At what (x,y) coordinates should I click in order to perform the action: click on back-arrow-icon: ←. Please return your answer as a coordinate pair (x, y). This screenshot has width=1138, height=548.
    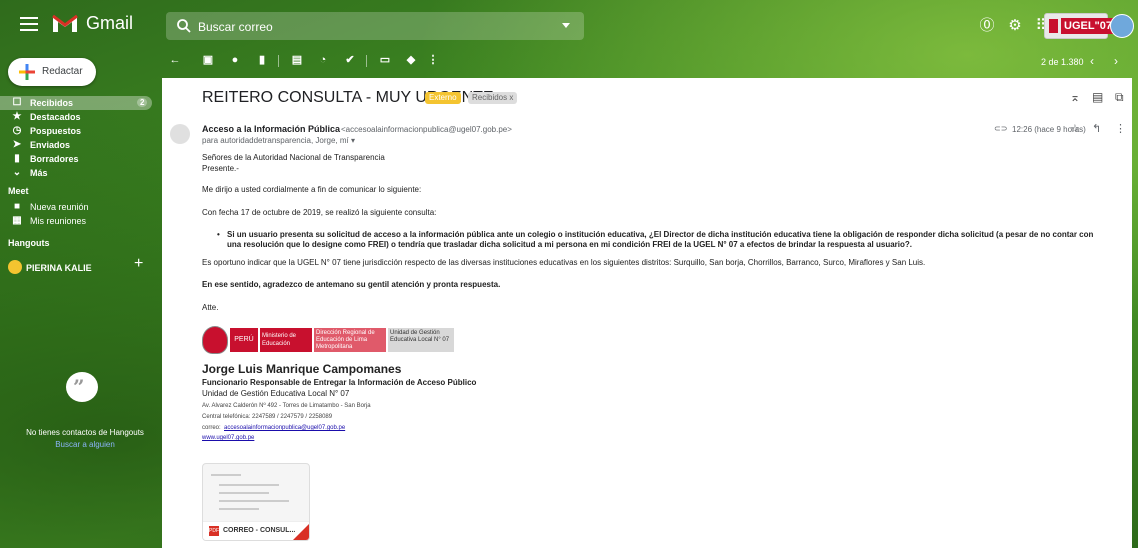
    Looking at the image, I should click on (175, 60).